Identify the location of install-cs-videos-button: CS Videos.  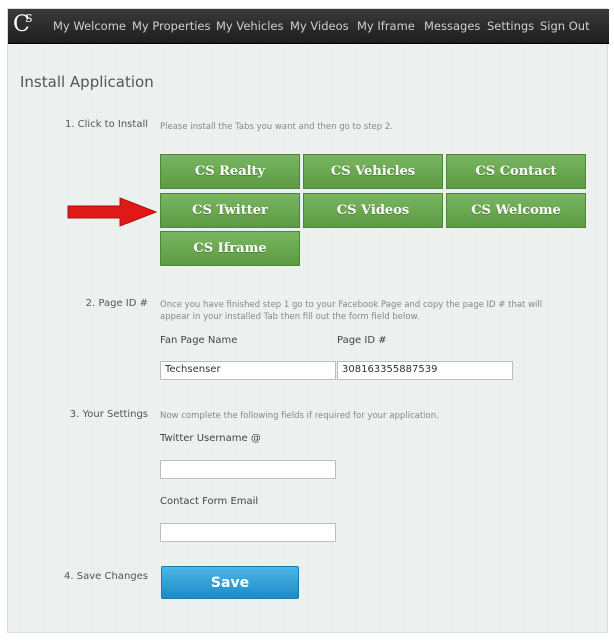
(373, 210).